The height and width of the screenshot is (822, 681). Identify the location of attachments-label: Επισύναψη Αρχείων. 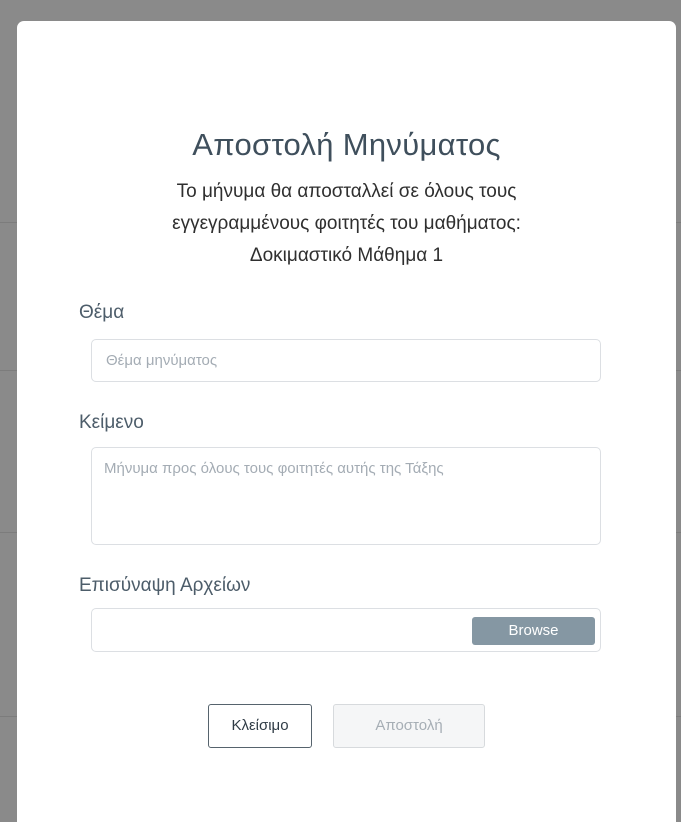
(165, 585).